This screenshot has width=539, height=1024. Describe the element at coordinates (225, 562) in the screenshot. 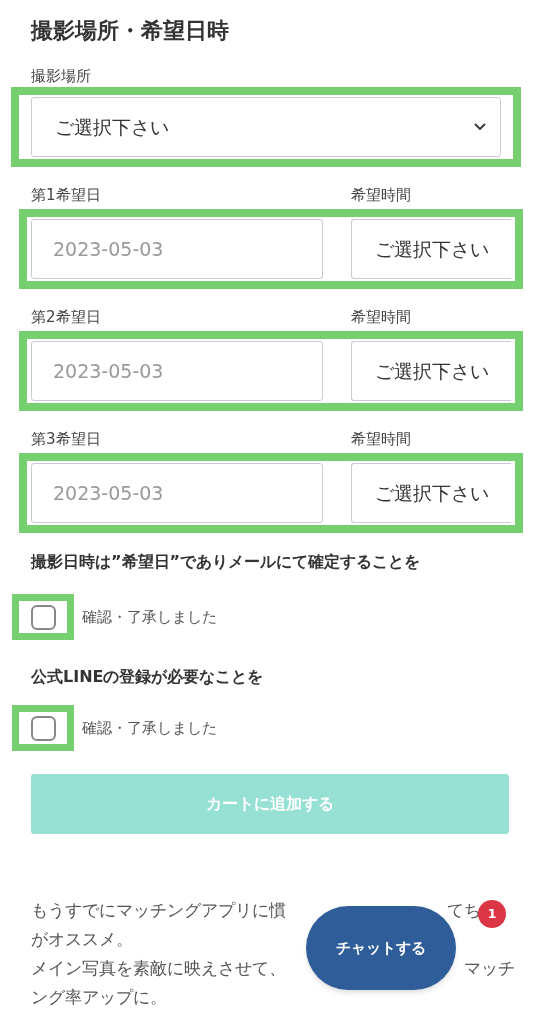

I see `notice-text: 撮影日時は”希望日”でありメールにて確定することを` at that location.